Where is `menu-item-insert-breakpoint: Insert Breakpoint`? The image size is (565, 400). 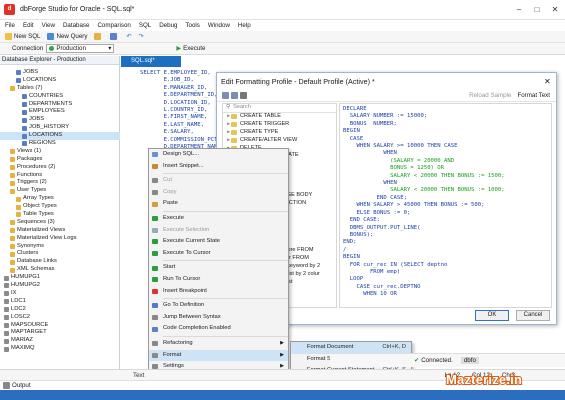 menu-item-insert-breakpoint: Insert Breakpoint is located at coordinates (218, 292).